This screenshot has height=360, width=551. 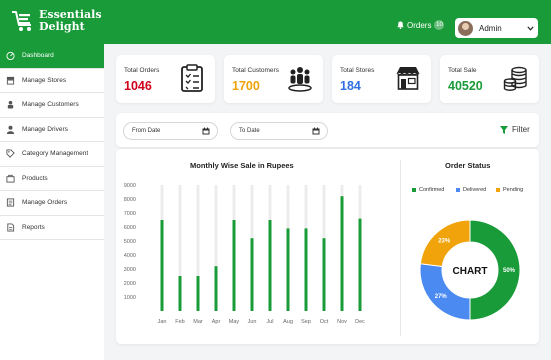 I want to click on sidebar-item-manage-customers: Manage Customers, so click(x=52, y=105).